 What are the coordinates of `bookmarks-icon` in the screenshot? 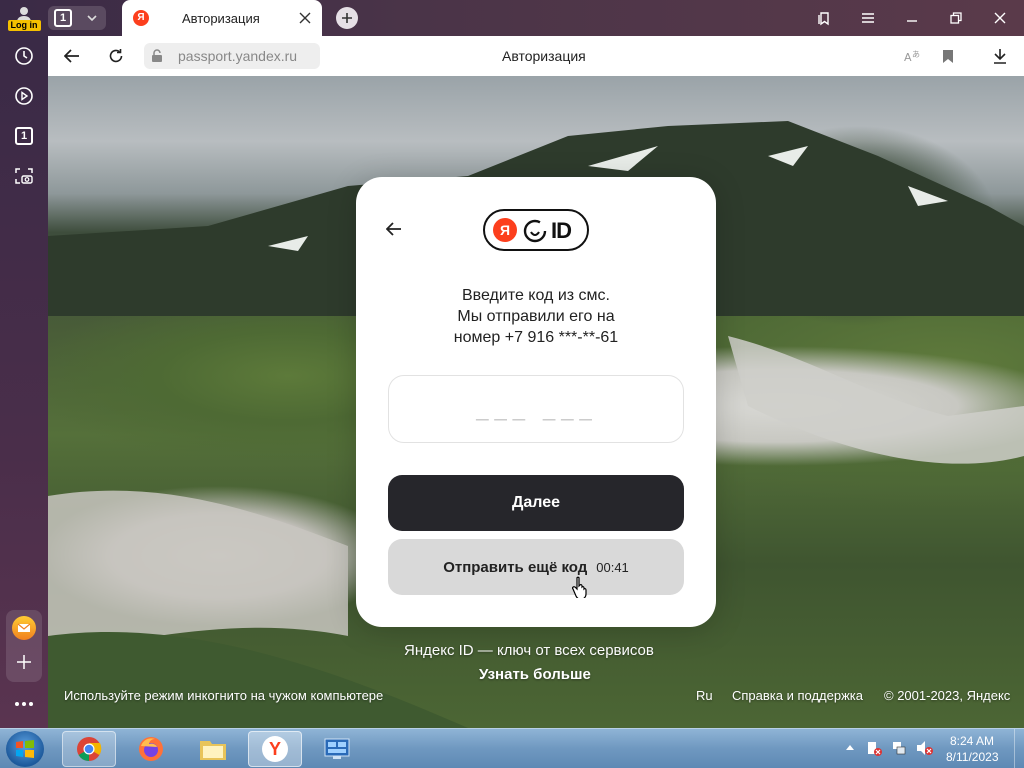 It's located at (823, 19).